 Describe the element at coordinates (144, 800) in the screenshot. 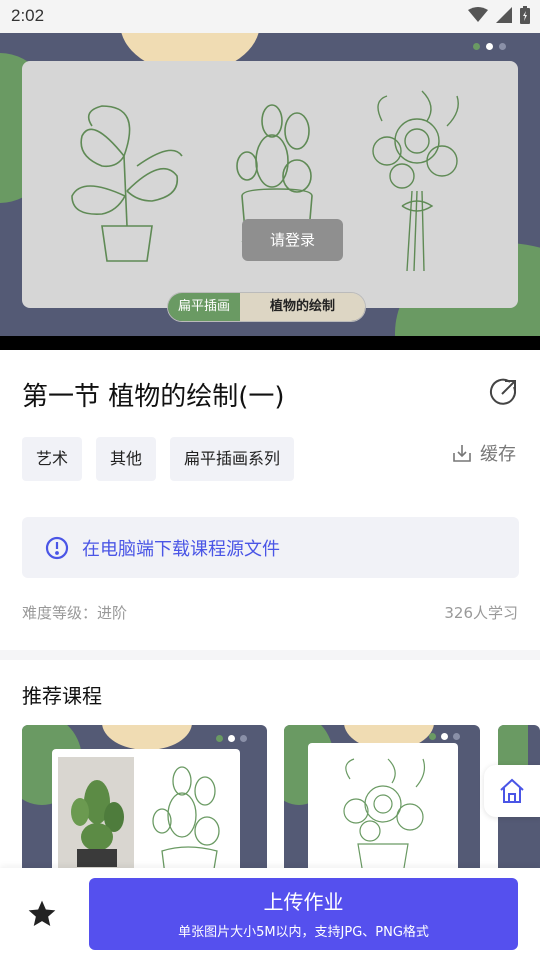

I see `recommend-card-cactus` at that location.